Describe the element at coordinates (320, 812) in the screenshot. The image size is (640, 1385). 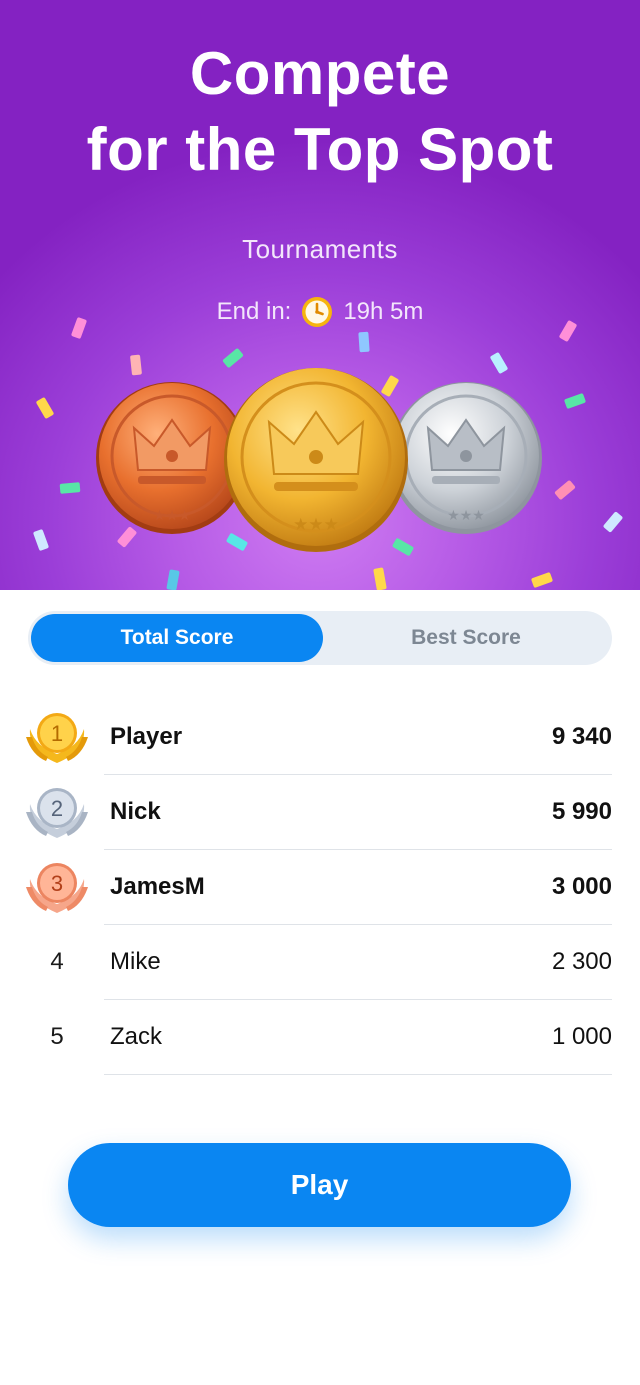
I see `leaderboard-row: 2 Nick 5 990` at that location.